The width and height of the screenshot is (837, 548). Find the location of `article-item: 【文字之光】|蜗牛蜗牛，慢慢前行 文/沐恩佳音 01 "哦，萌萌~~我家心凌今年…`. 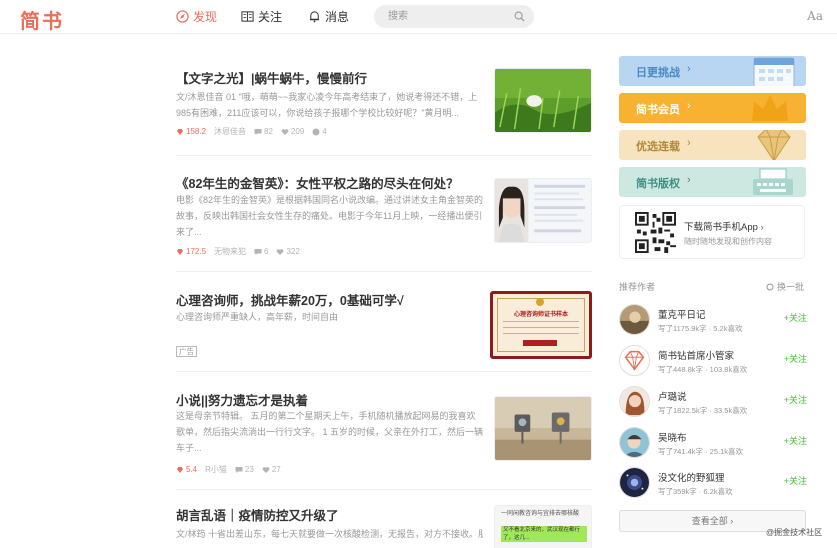

article-item: 【文字之光】|蜗牛蜗牛，慢慢前行 文/沐恩佳音 01 "哦，萌萌~~我家心凌今年… is located at coordinates (384, 105).